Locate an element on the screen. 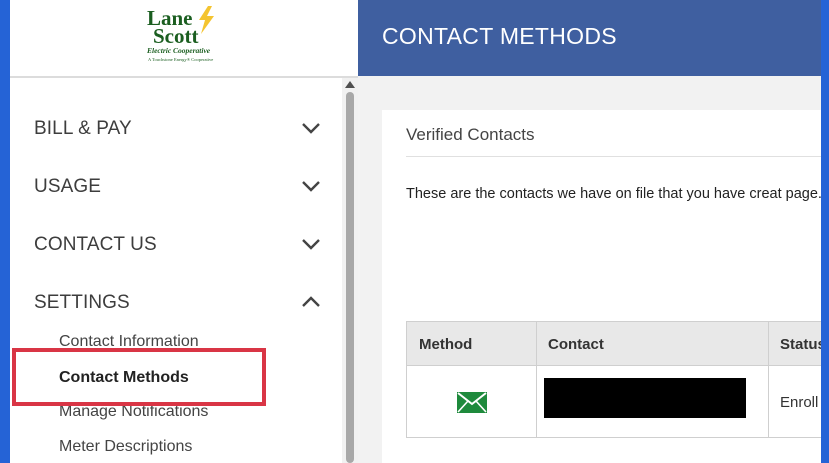  method-cell is located at coordinates (471, 401).